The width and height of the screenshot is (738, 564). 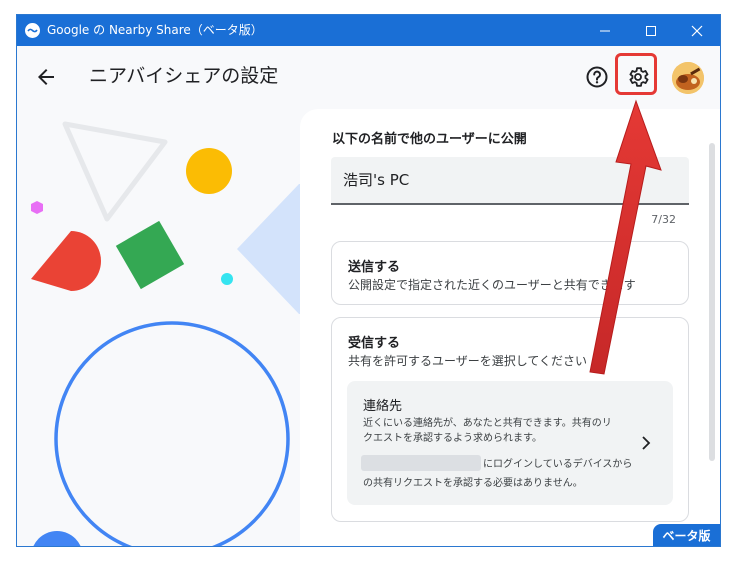 I want to click on device-name-field, so click(x=510, y=181).